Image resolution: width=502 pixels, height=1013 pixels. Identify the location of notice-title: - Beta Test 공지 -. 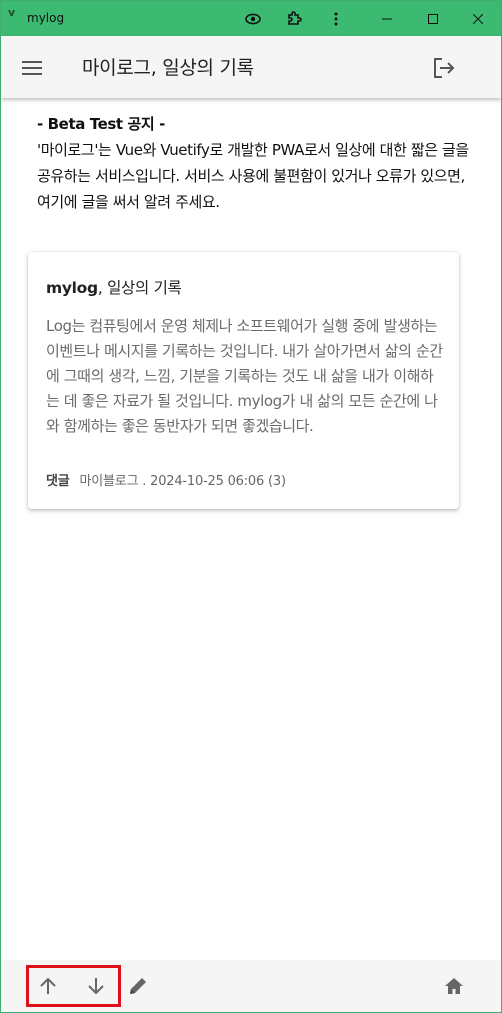
(101, 124).